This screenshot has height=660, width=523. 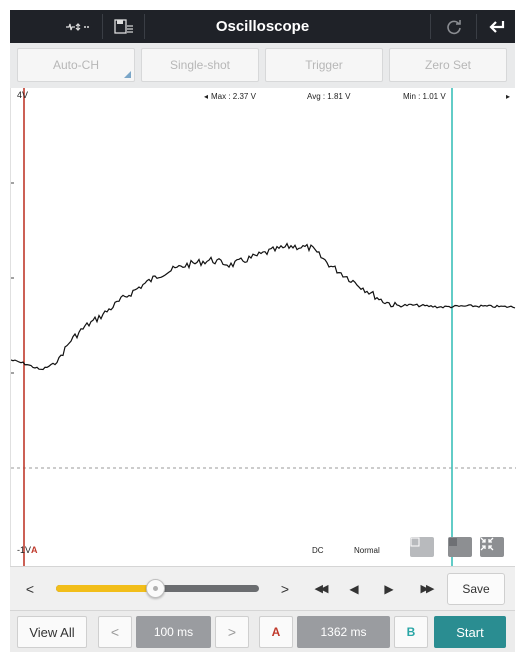 I want to click on scroll-left-icon: ◂, so click(x=206, y=96).